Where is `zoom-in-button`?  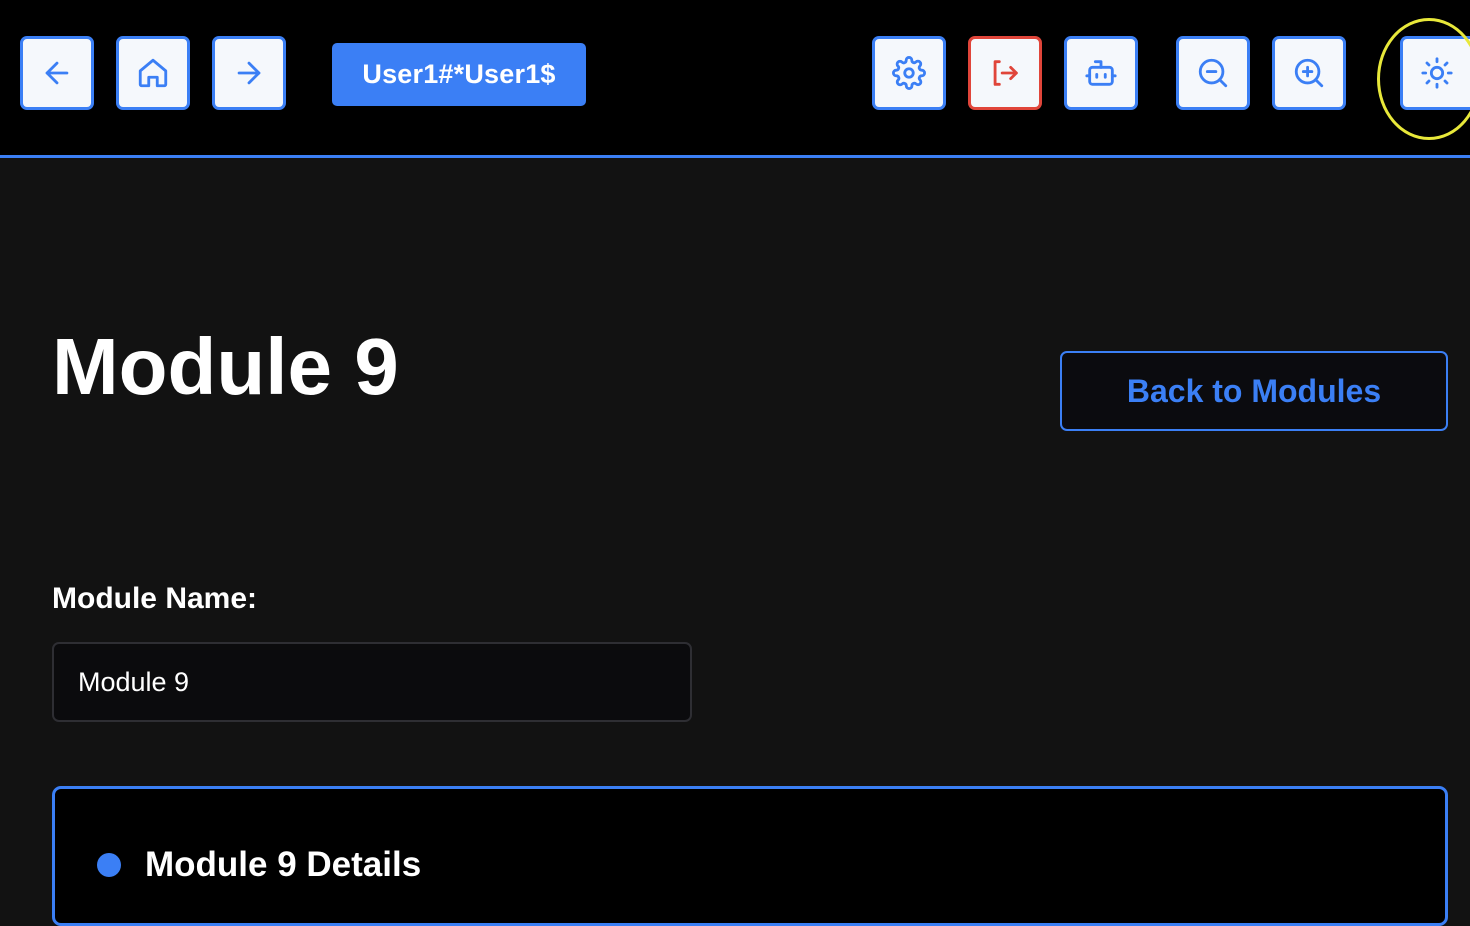 zoom-in-button is located at coordinates (1309, 73).